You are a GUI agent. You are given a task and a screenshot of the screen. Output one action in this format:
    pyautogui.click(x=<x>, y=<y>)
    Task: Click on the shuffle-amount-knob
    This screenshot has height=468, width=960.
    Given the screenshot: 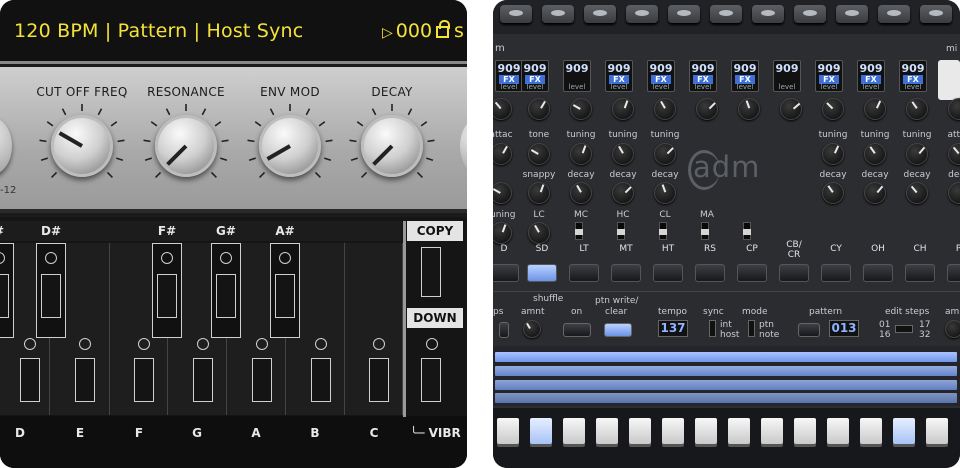 What is the action you would take?
    pyautogui.click(x=532, y=329)
    